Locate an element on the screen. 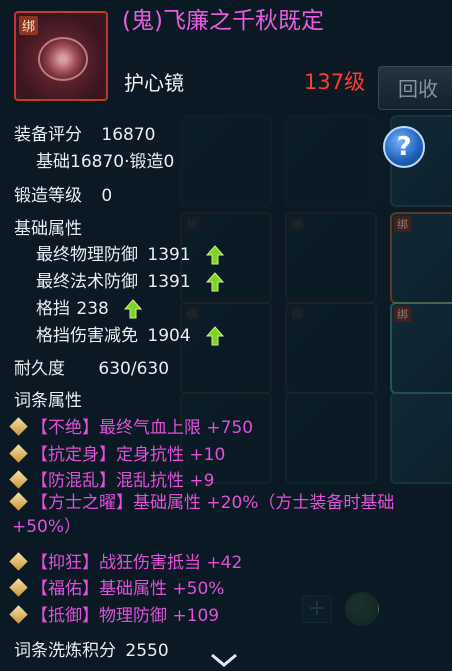  forge-level-value: 0 is located at coordinates (107, 196).